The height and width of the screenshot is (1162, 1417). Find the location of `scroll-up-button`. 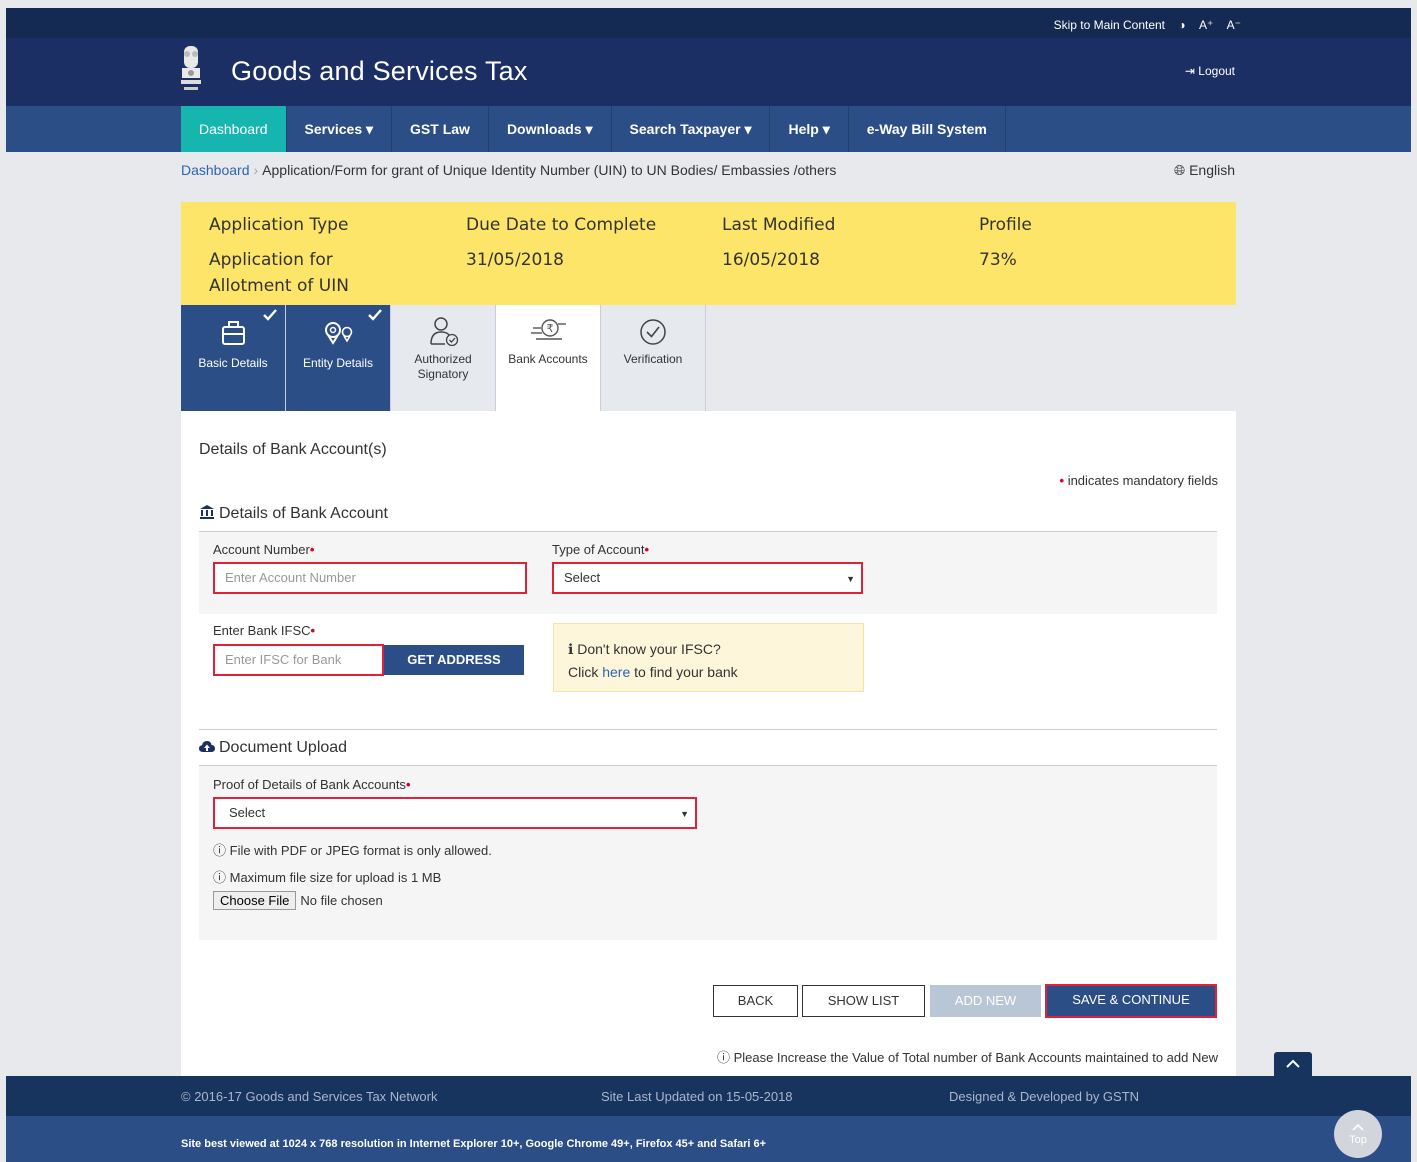

scroll-up-button is located at coordinates (1293, 1064).